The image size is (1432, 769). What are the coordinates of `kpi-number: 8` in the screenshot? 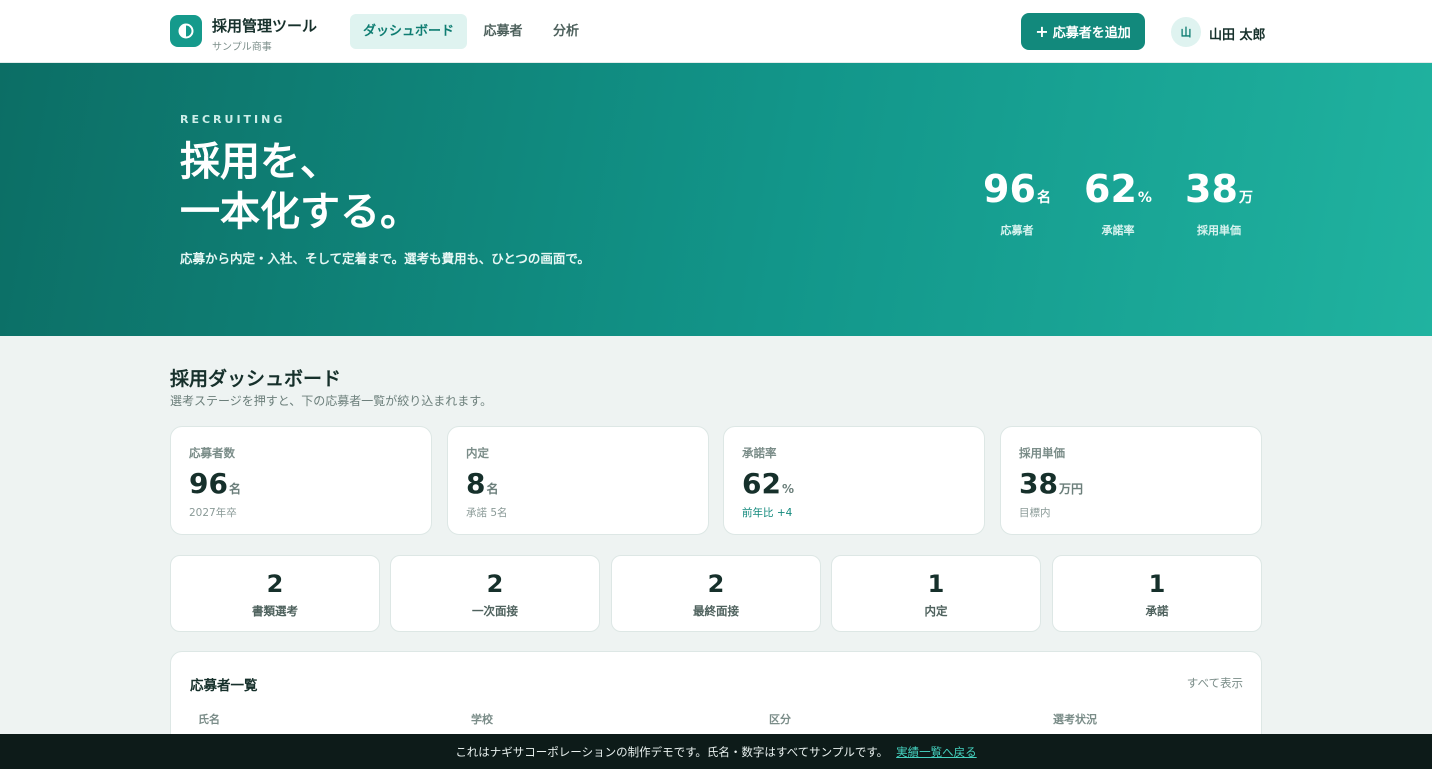 It's located at (476, 483).